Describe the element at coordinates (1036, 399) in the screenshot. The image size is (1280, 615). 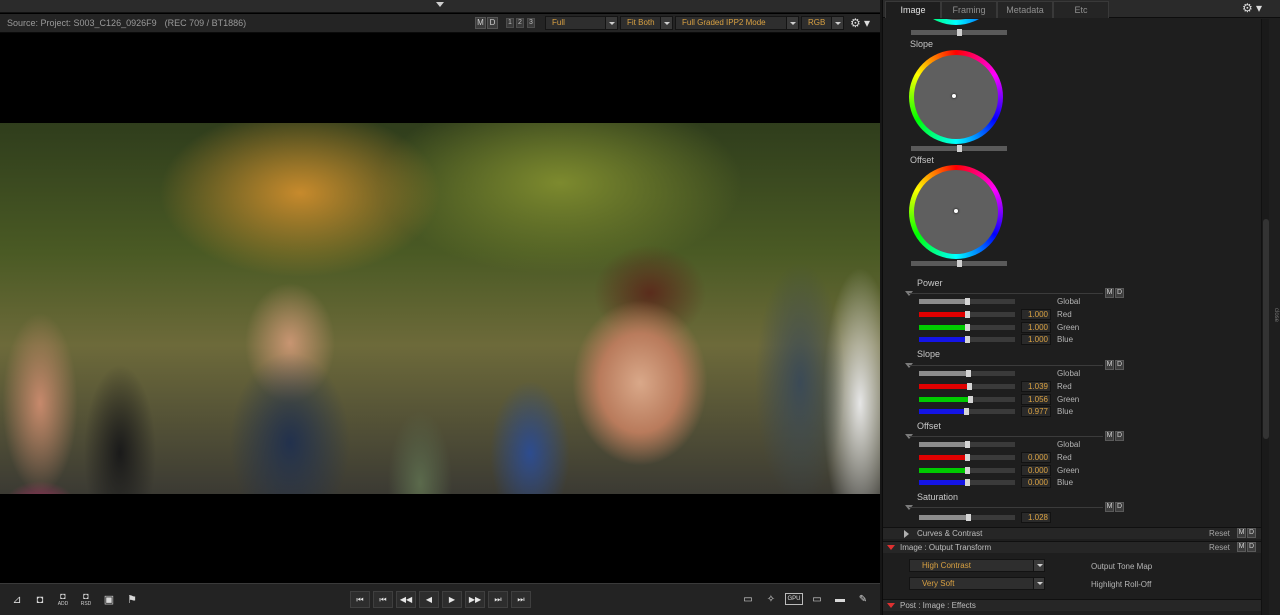
I see `slope-green-value: 1.056` at that location.